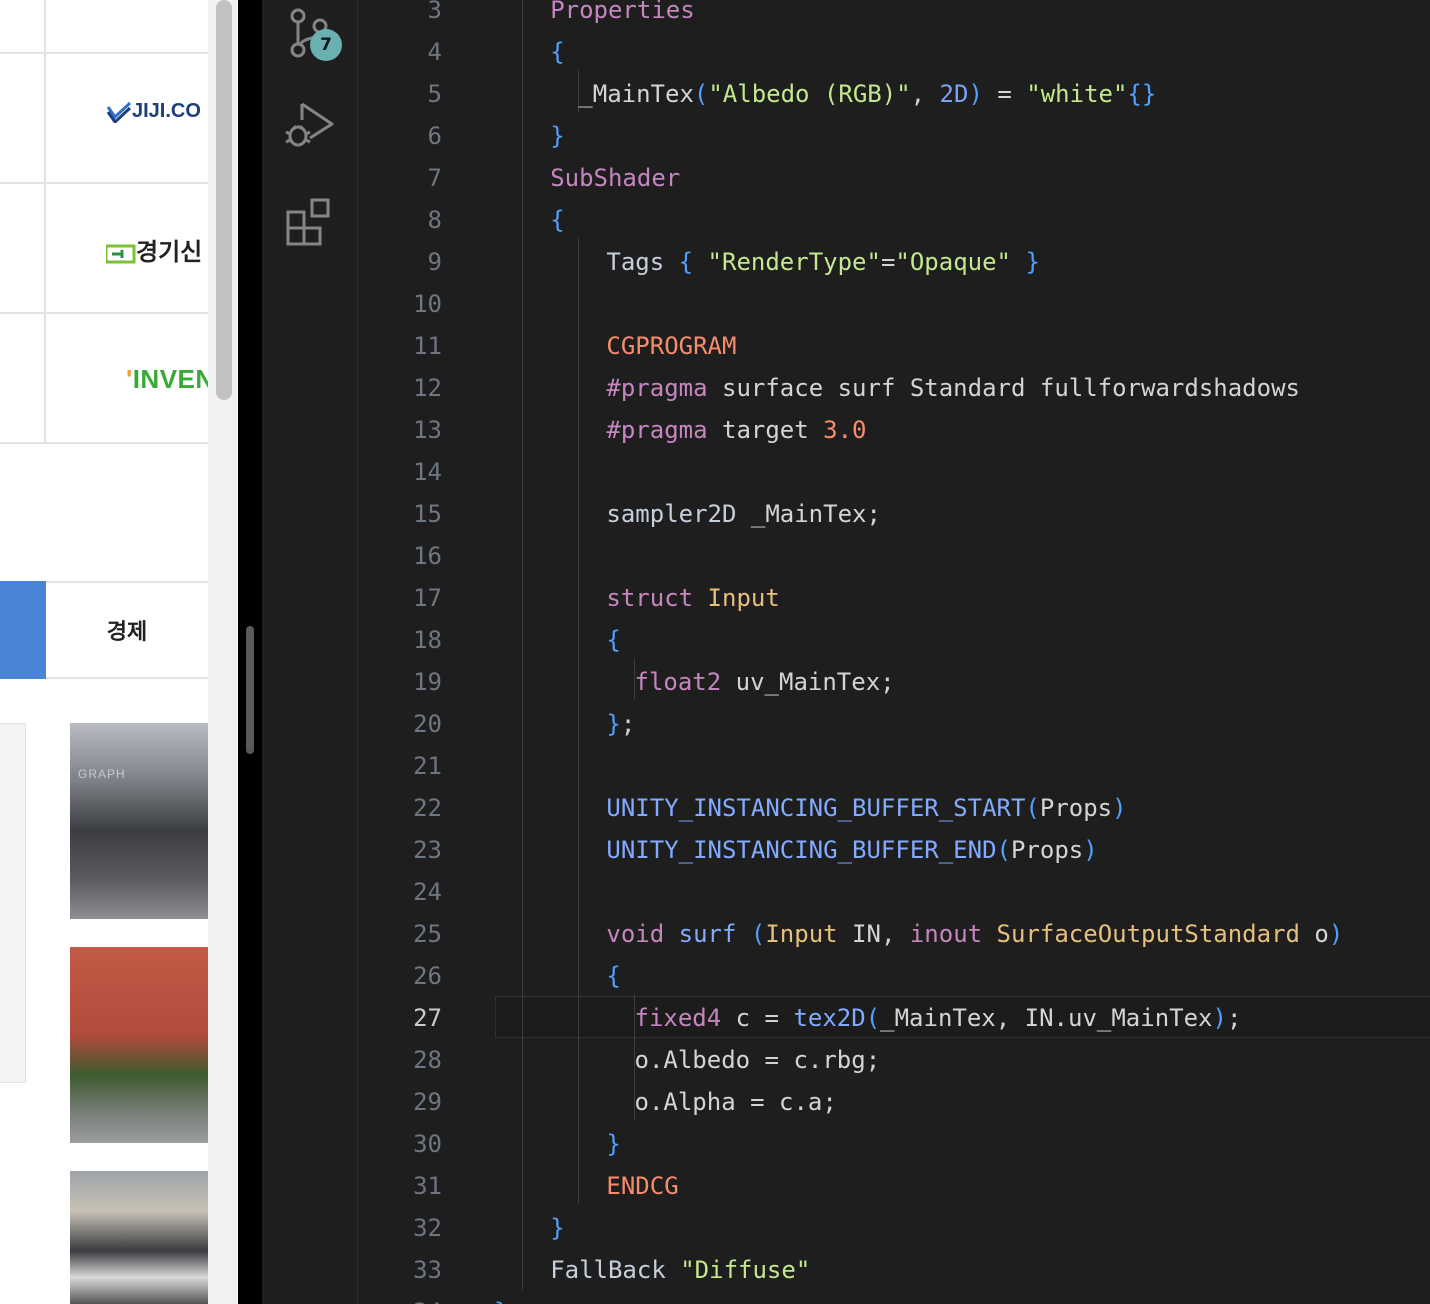 The image size is (1430, 1304). What do you see at coordinates (427, 934) in the screenshot?
I see `line-number: 25` at bounding box center [427, 934].